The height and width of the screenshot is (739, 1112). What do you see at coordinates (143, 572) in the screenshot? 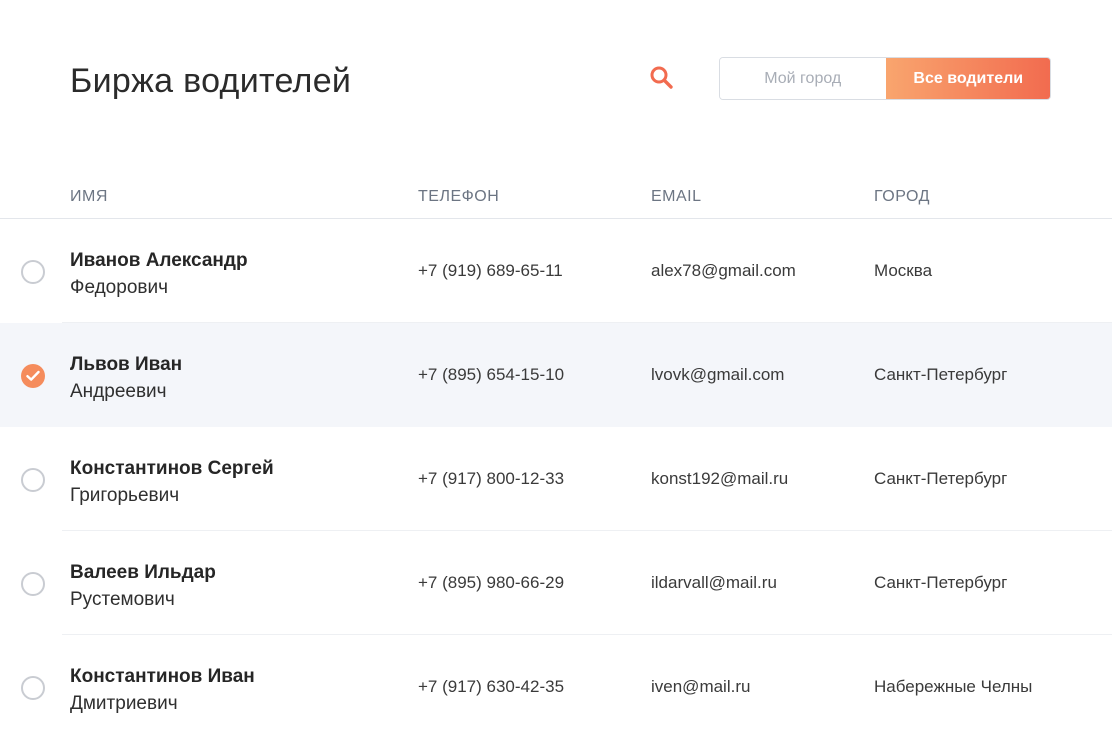
I see `driver-name-last: Валеев Ильдар` at bounding box center [143, 572].